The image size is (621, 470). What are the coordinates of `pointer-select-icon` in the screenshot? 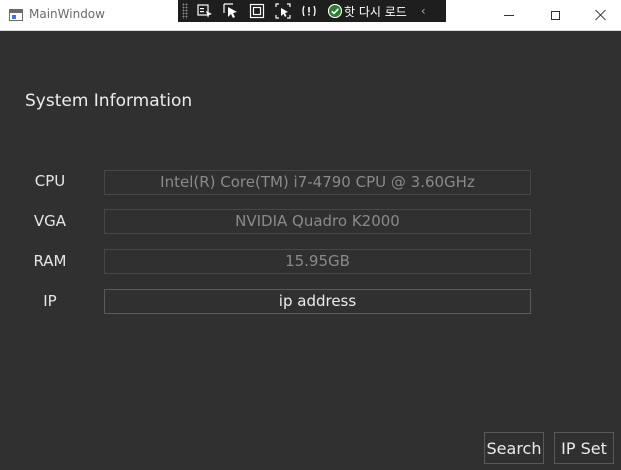 It's located at (230, 10).